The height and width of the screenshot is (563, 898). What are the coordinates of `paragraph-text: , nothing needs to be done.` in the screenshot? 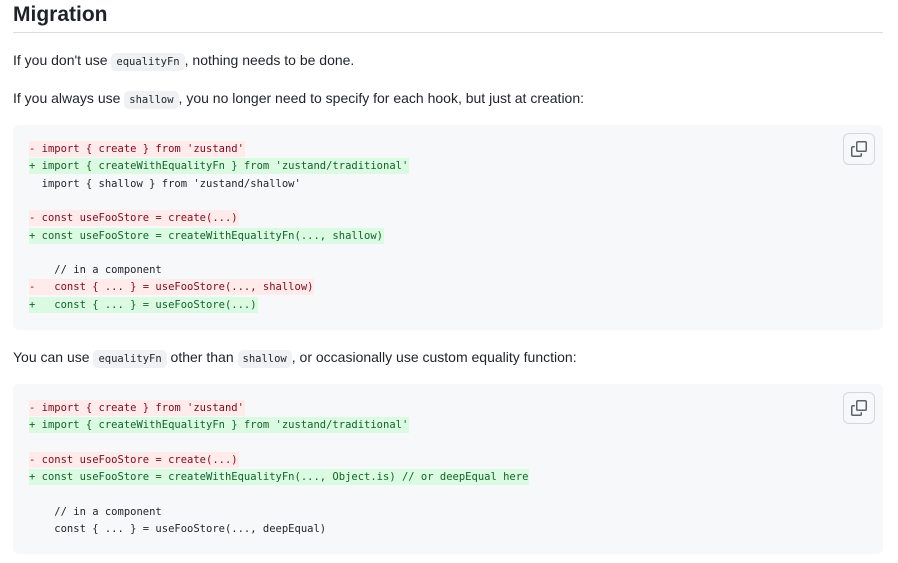 It's located at (269, 60).